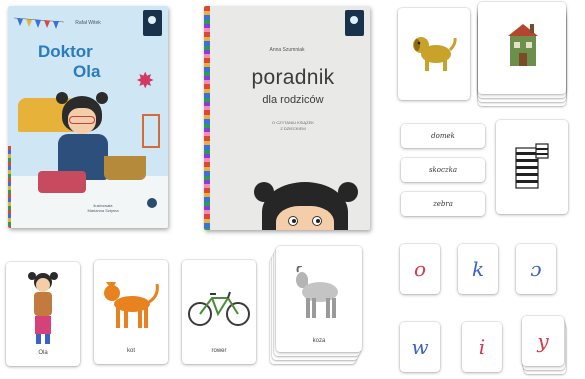 This screenshot has width=585, height=379. I want to click on goat-icon, so click(317, 292).